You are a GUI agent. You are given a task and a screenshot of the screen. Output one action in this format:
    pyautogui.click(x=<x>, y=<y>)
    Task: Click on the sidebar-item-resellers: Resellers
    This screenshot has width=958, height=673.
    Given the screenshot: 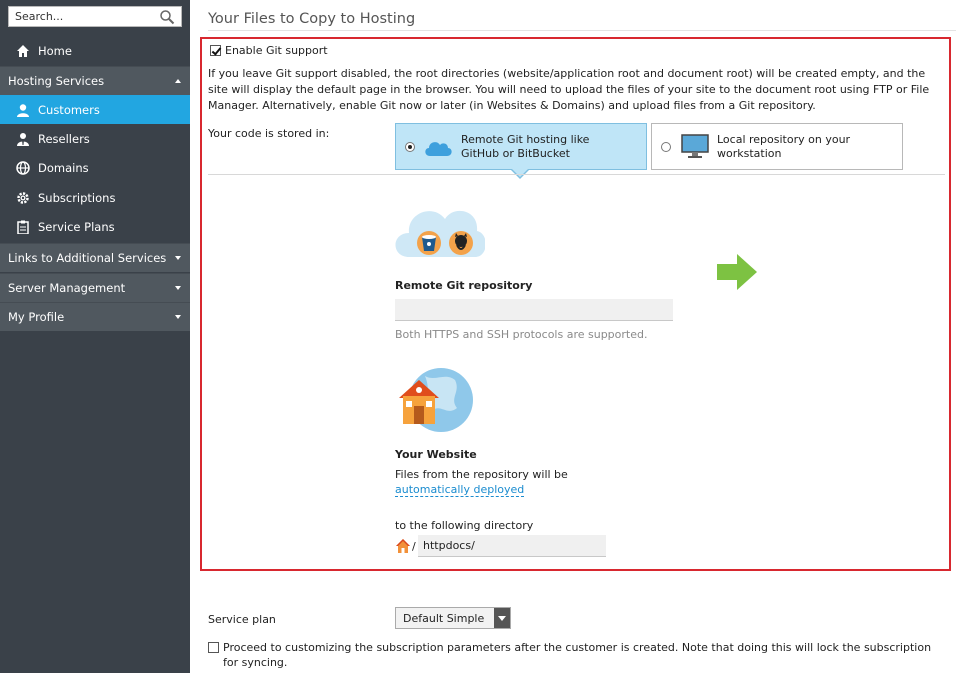 What is the action you would take?
    pyautogui.click(x=95, y=139)
    